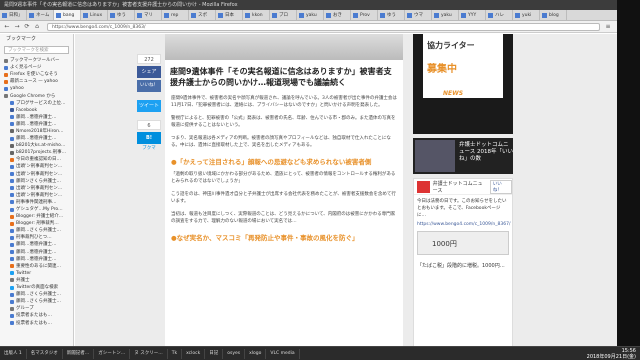  What do you see at coordinates (149, 106) in the screenshot?
I see `tweet-button: ツイート` at bounding box center [149, 106].